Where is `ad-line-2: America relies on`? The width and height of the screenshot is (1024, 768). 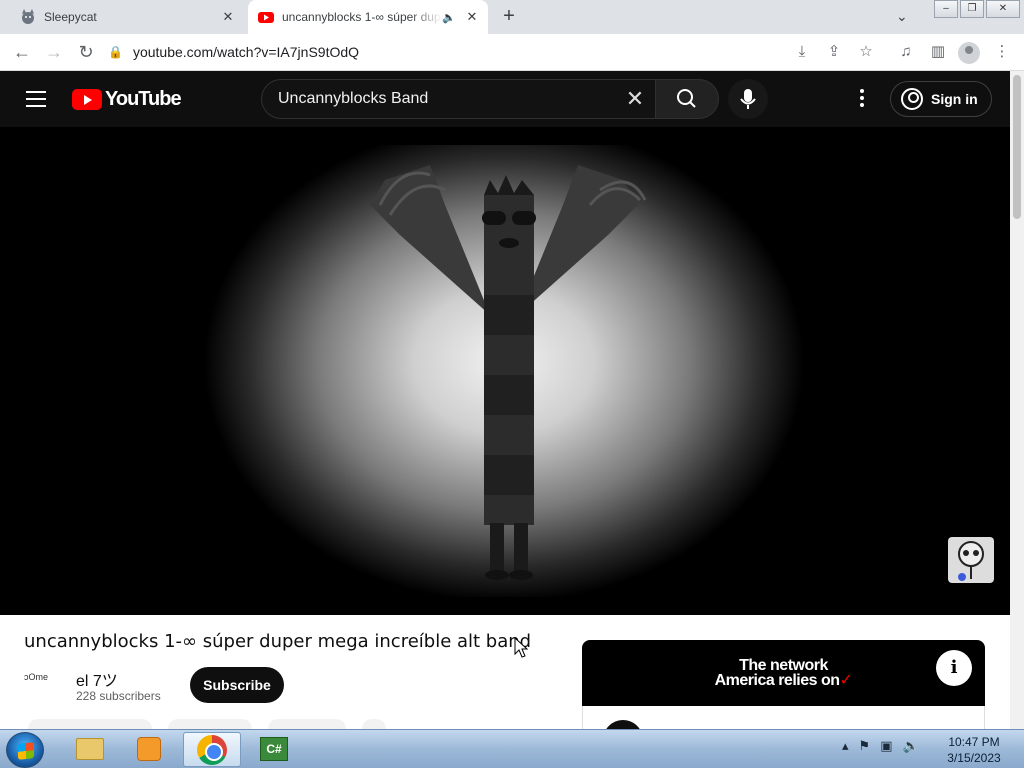 ad-line-2: America relies on is located at coordinates (777, 680).